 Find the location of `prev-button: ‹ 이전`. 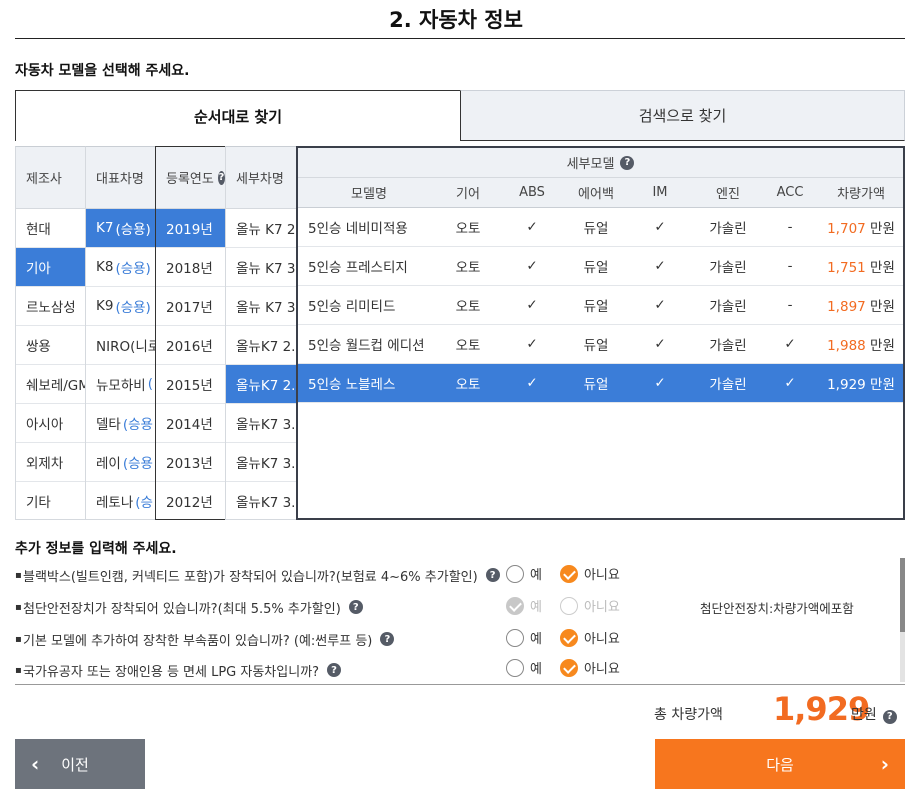

prev-button: ‹ 이전 is located at coordinates (80, 764).